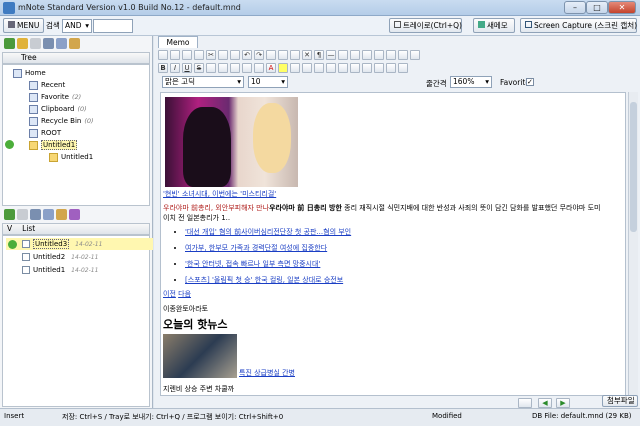 Image resolution: width=640 pixels, height=426 pixels. What do you see at coordinates (235, 68) in the screenshot?
I see `remove-format-icon` at bounding box center [235, 68].